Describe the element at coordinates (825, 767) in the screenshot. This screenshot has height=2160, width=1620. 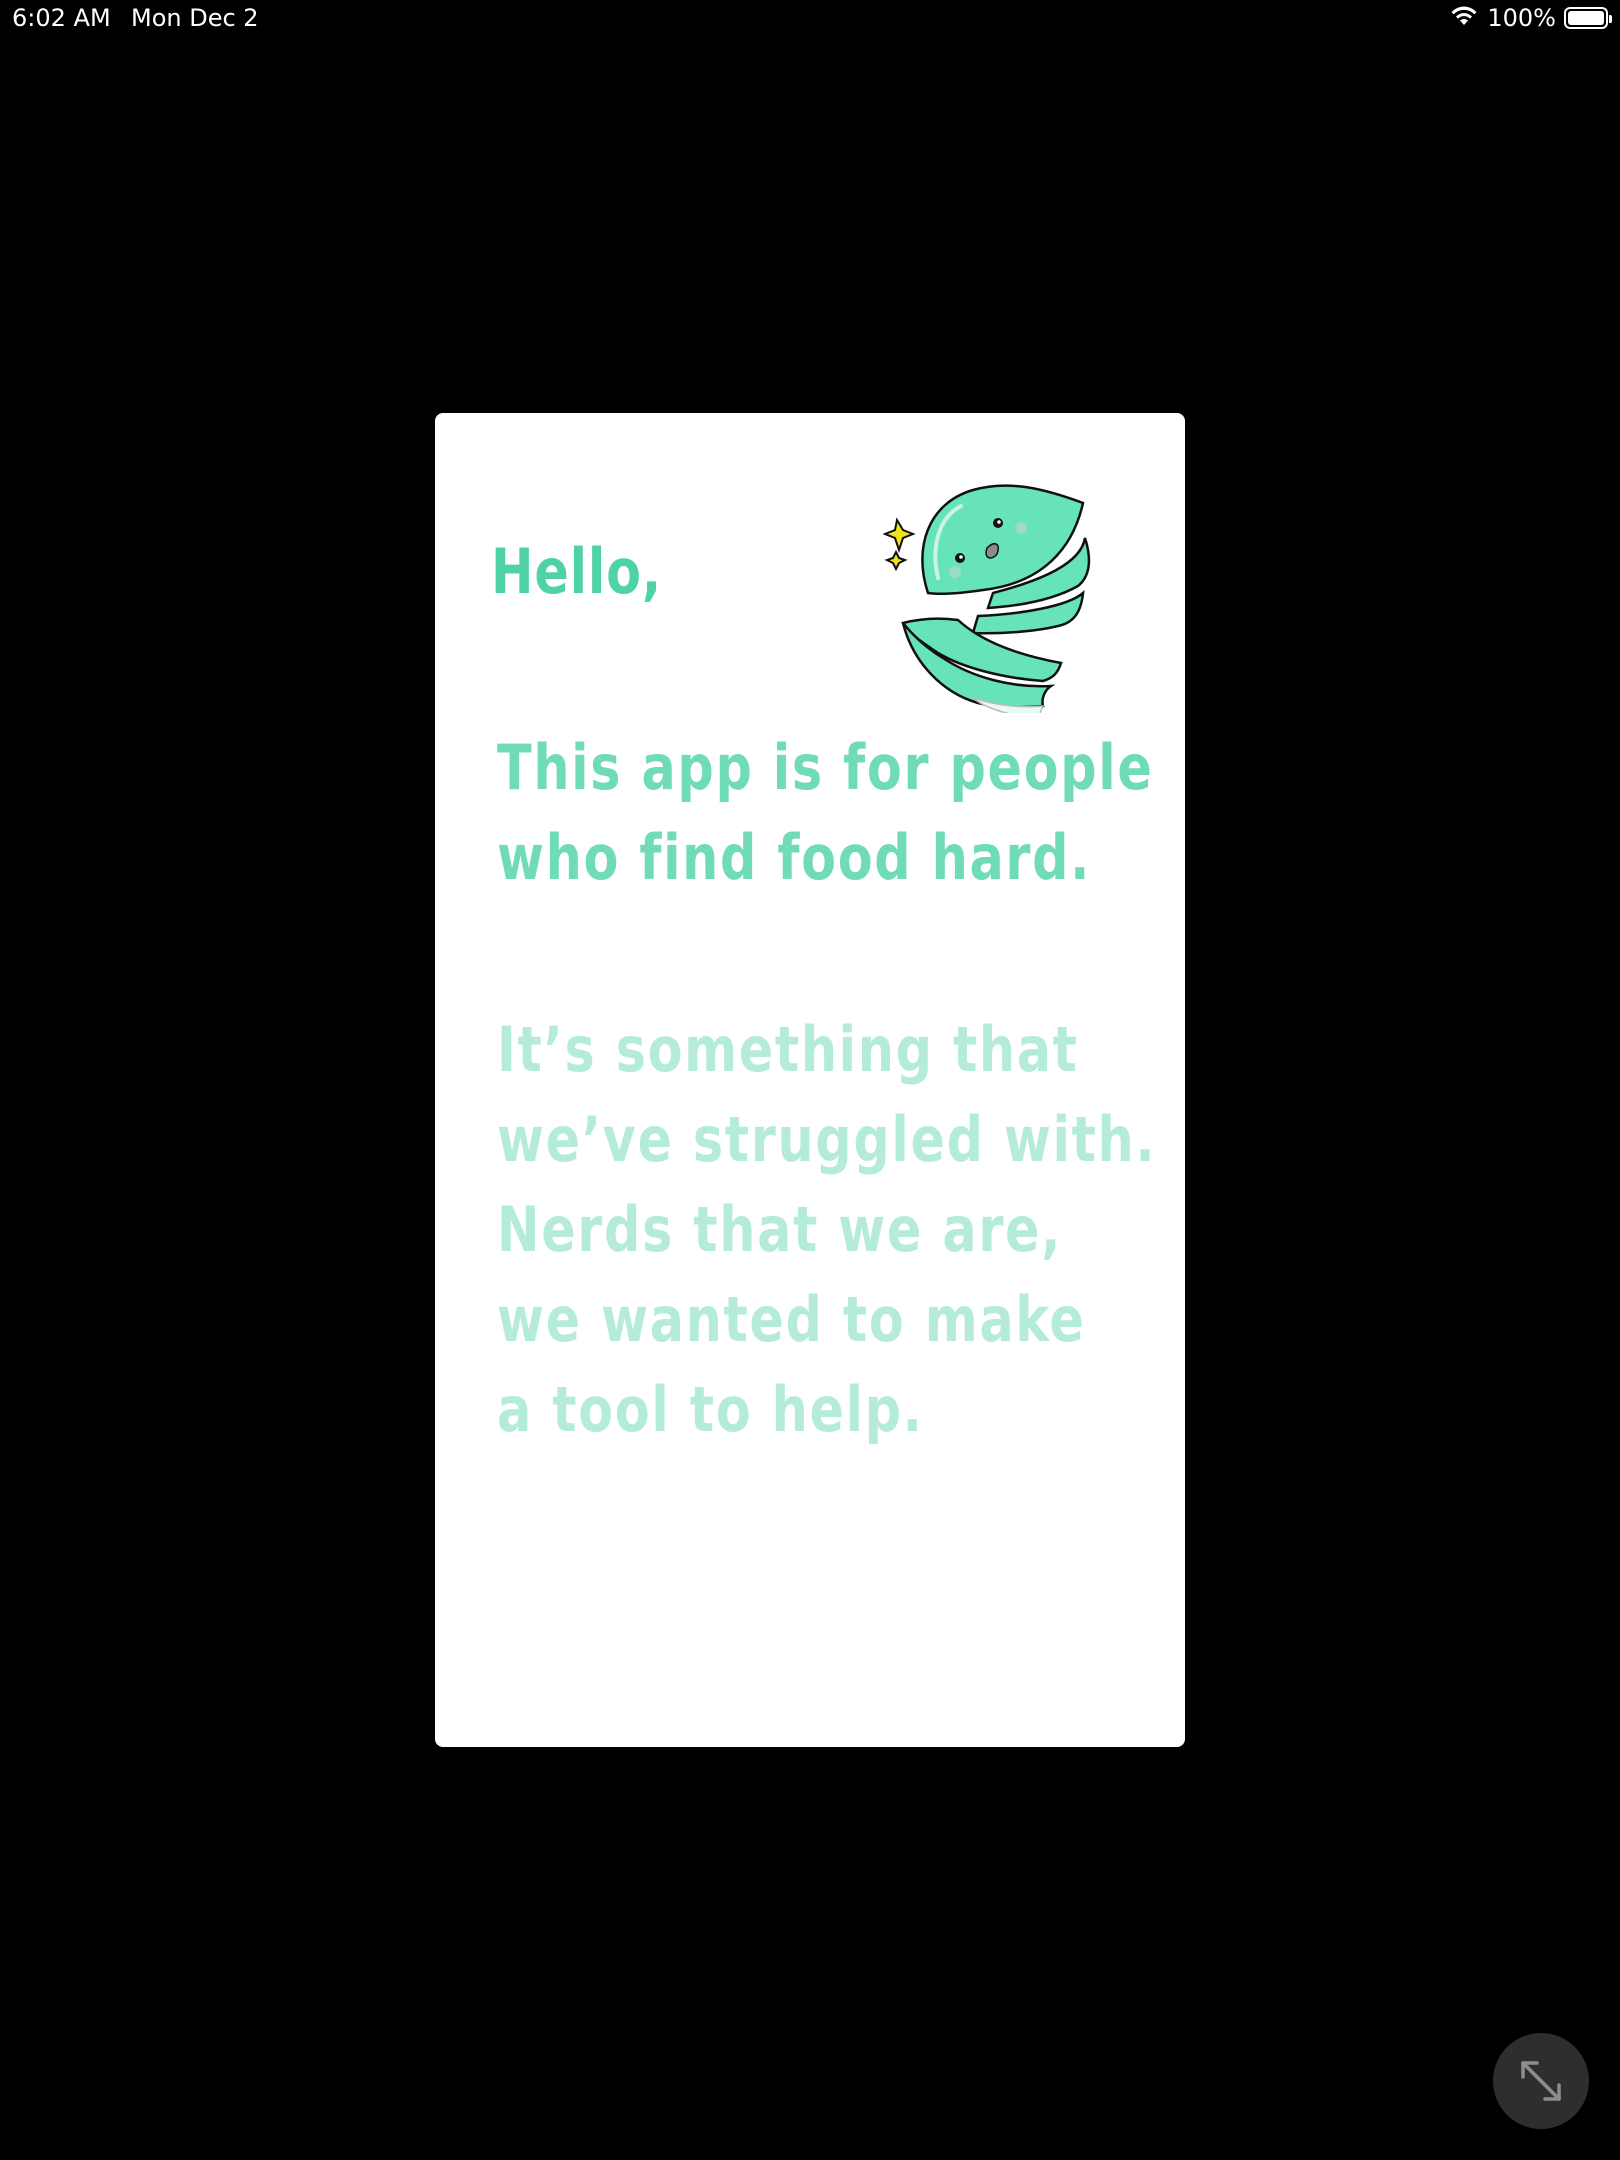
I see `intro-line: This app is for people` at that location.